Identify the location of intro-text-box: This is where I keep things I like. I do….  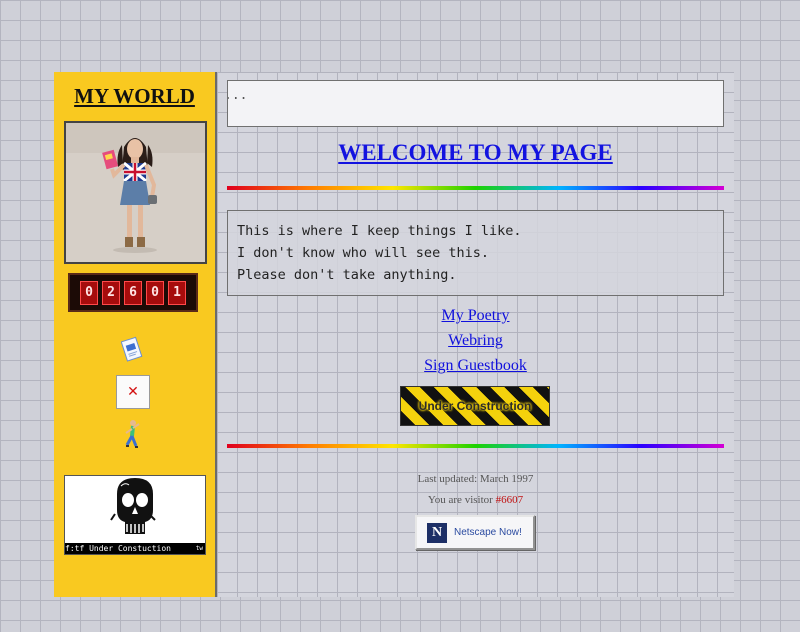
(475, 253).